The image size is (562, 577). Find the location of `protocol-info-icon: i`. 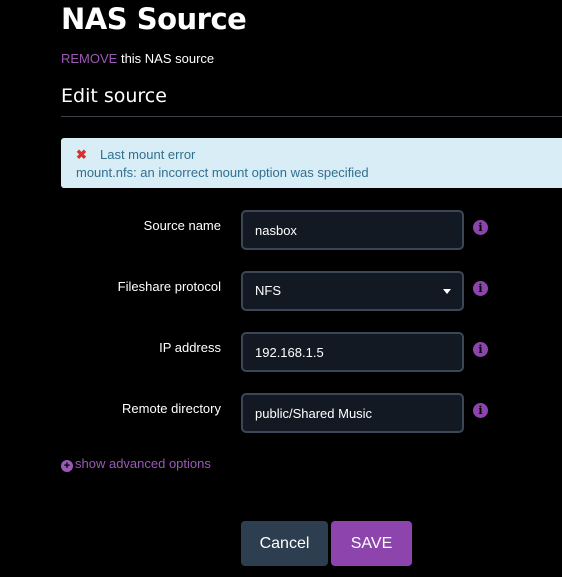

protocol-info-icon: i is located at coordinates (480, 288).